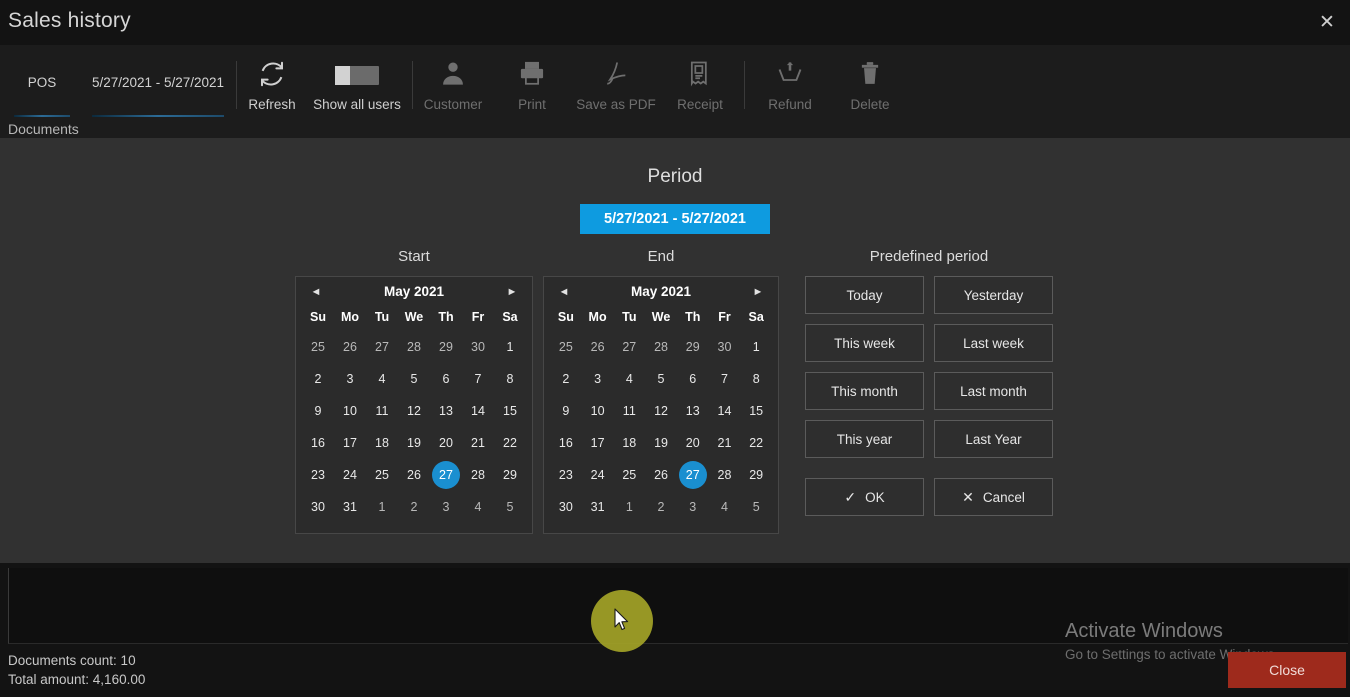 The height and width of the screenshot is (697, 1350). I want to click on calendar-day-15: 15, so click(756, 411).